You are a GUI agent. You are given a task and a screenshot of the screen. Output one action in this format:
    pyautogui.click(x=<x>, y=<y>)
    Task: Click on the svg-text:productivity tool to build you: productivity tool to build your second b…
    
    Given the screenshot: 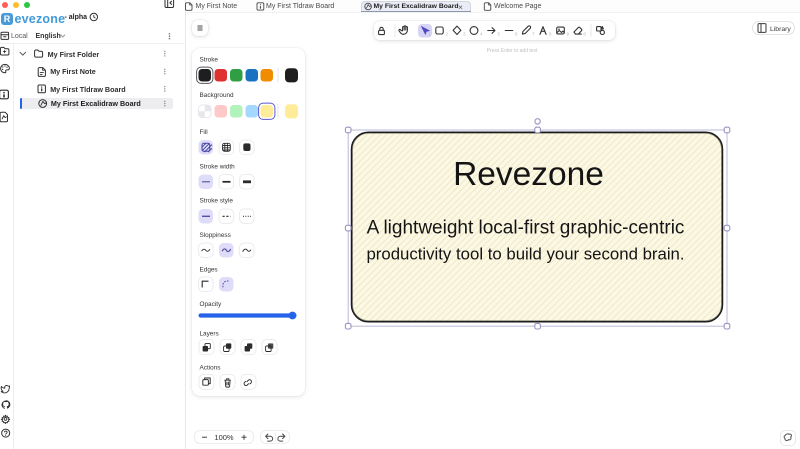 What is the action you would take?
    pyautogui.click(x=525, y=254)
    